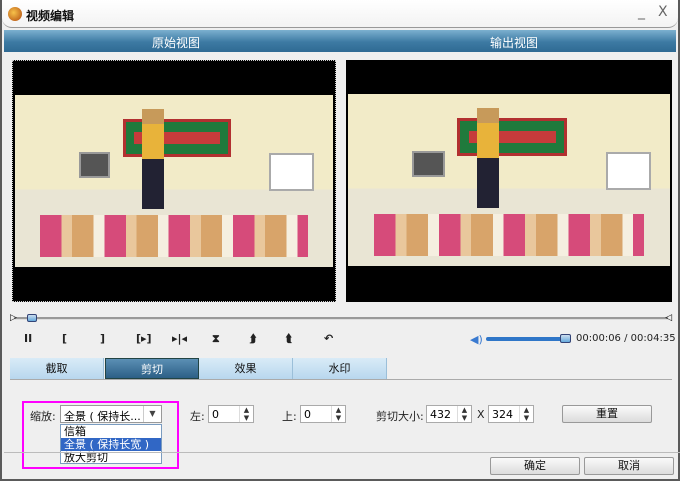  What do you see at coordinates (57, 368) in the screenshot?
I see `tab-capture: 截取` at bounding box center [57, 368].